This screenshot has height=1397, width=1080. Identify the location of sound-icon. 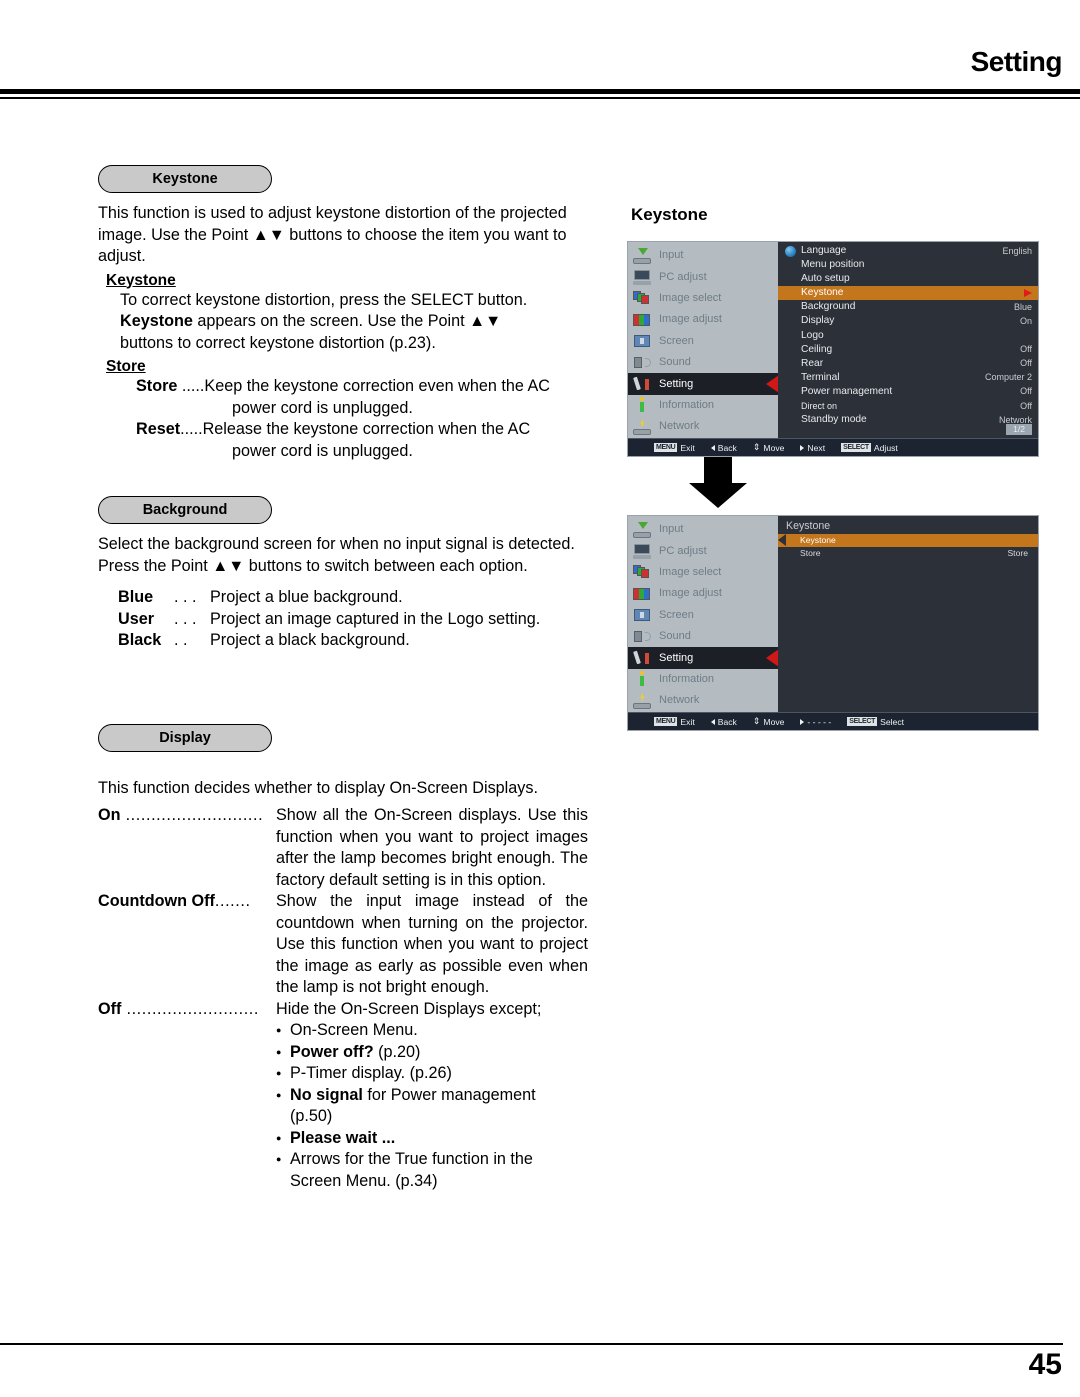
(642, 637).